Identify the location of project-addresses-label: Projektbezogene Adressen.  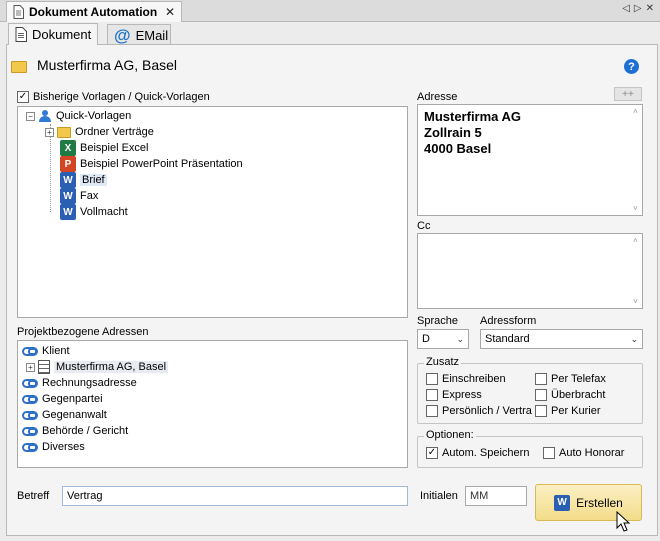
(83, 332).